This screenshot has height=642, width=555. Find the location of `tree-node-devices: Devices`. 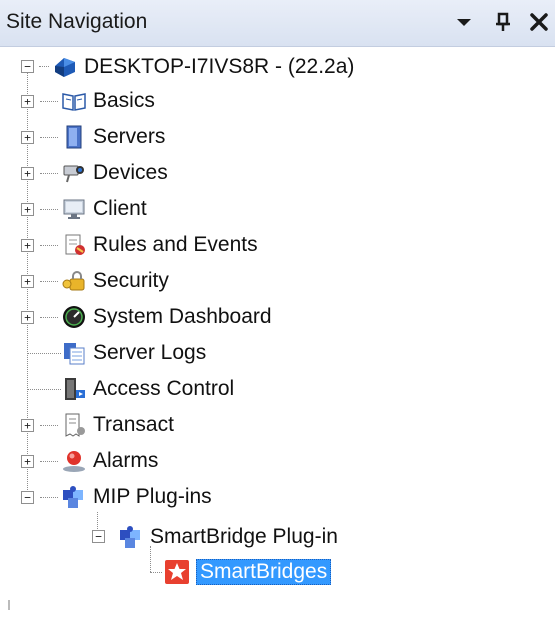

tree-node-devices: Devices is located at coordinates (114, 173).